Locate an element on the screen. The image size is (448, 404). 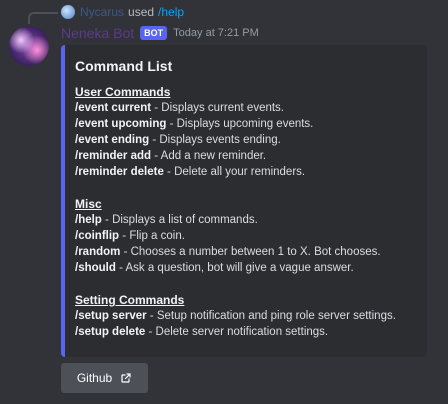
command-name: /event current is located at coordinates (113, 108).